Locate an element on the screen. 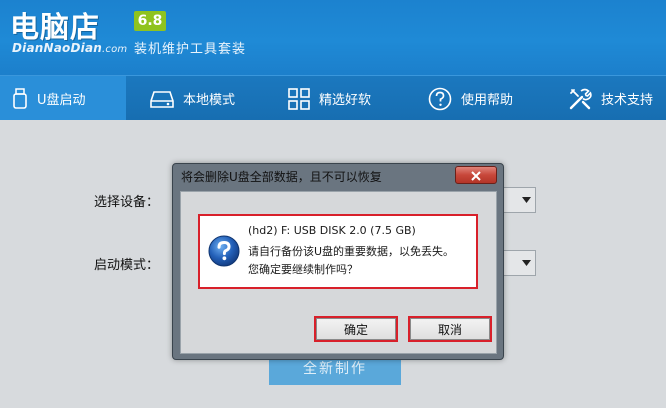 The image size is (666, 408). nav-item-tech-support: 技术支持 is located at coordinates (610, 98).